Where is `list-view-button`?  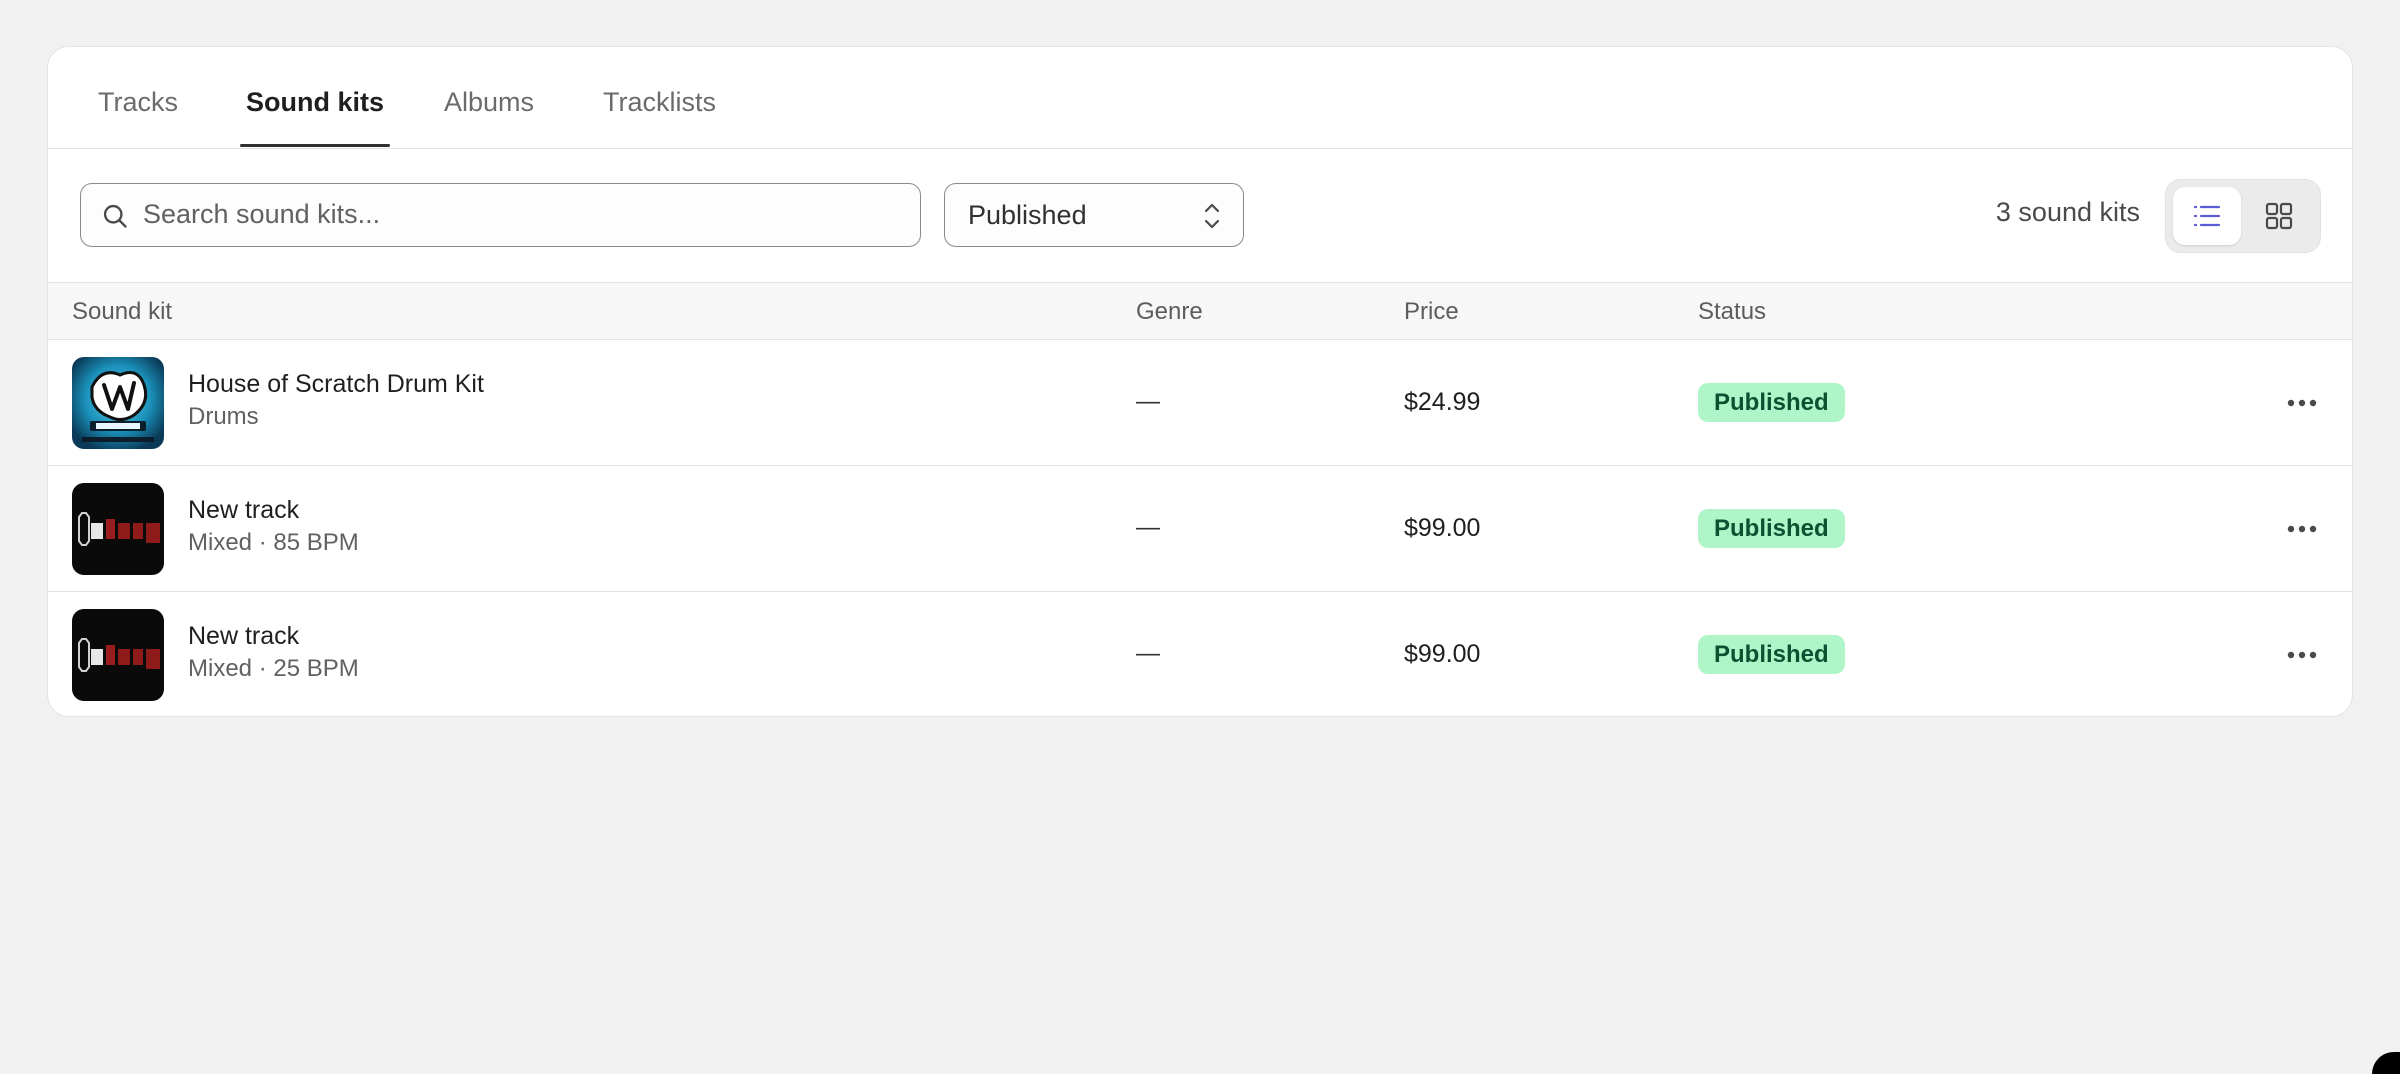
list-view-button is located at coordinates (2207, 216).